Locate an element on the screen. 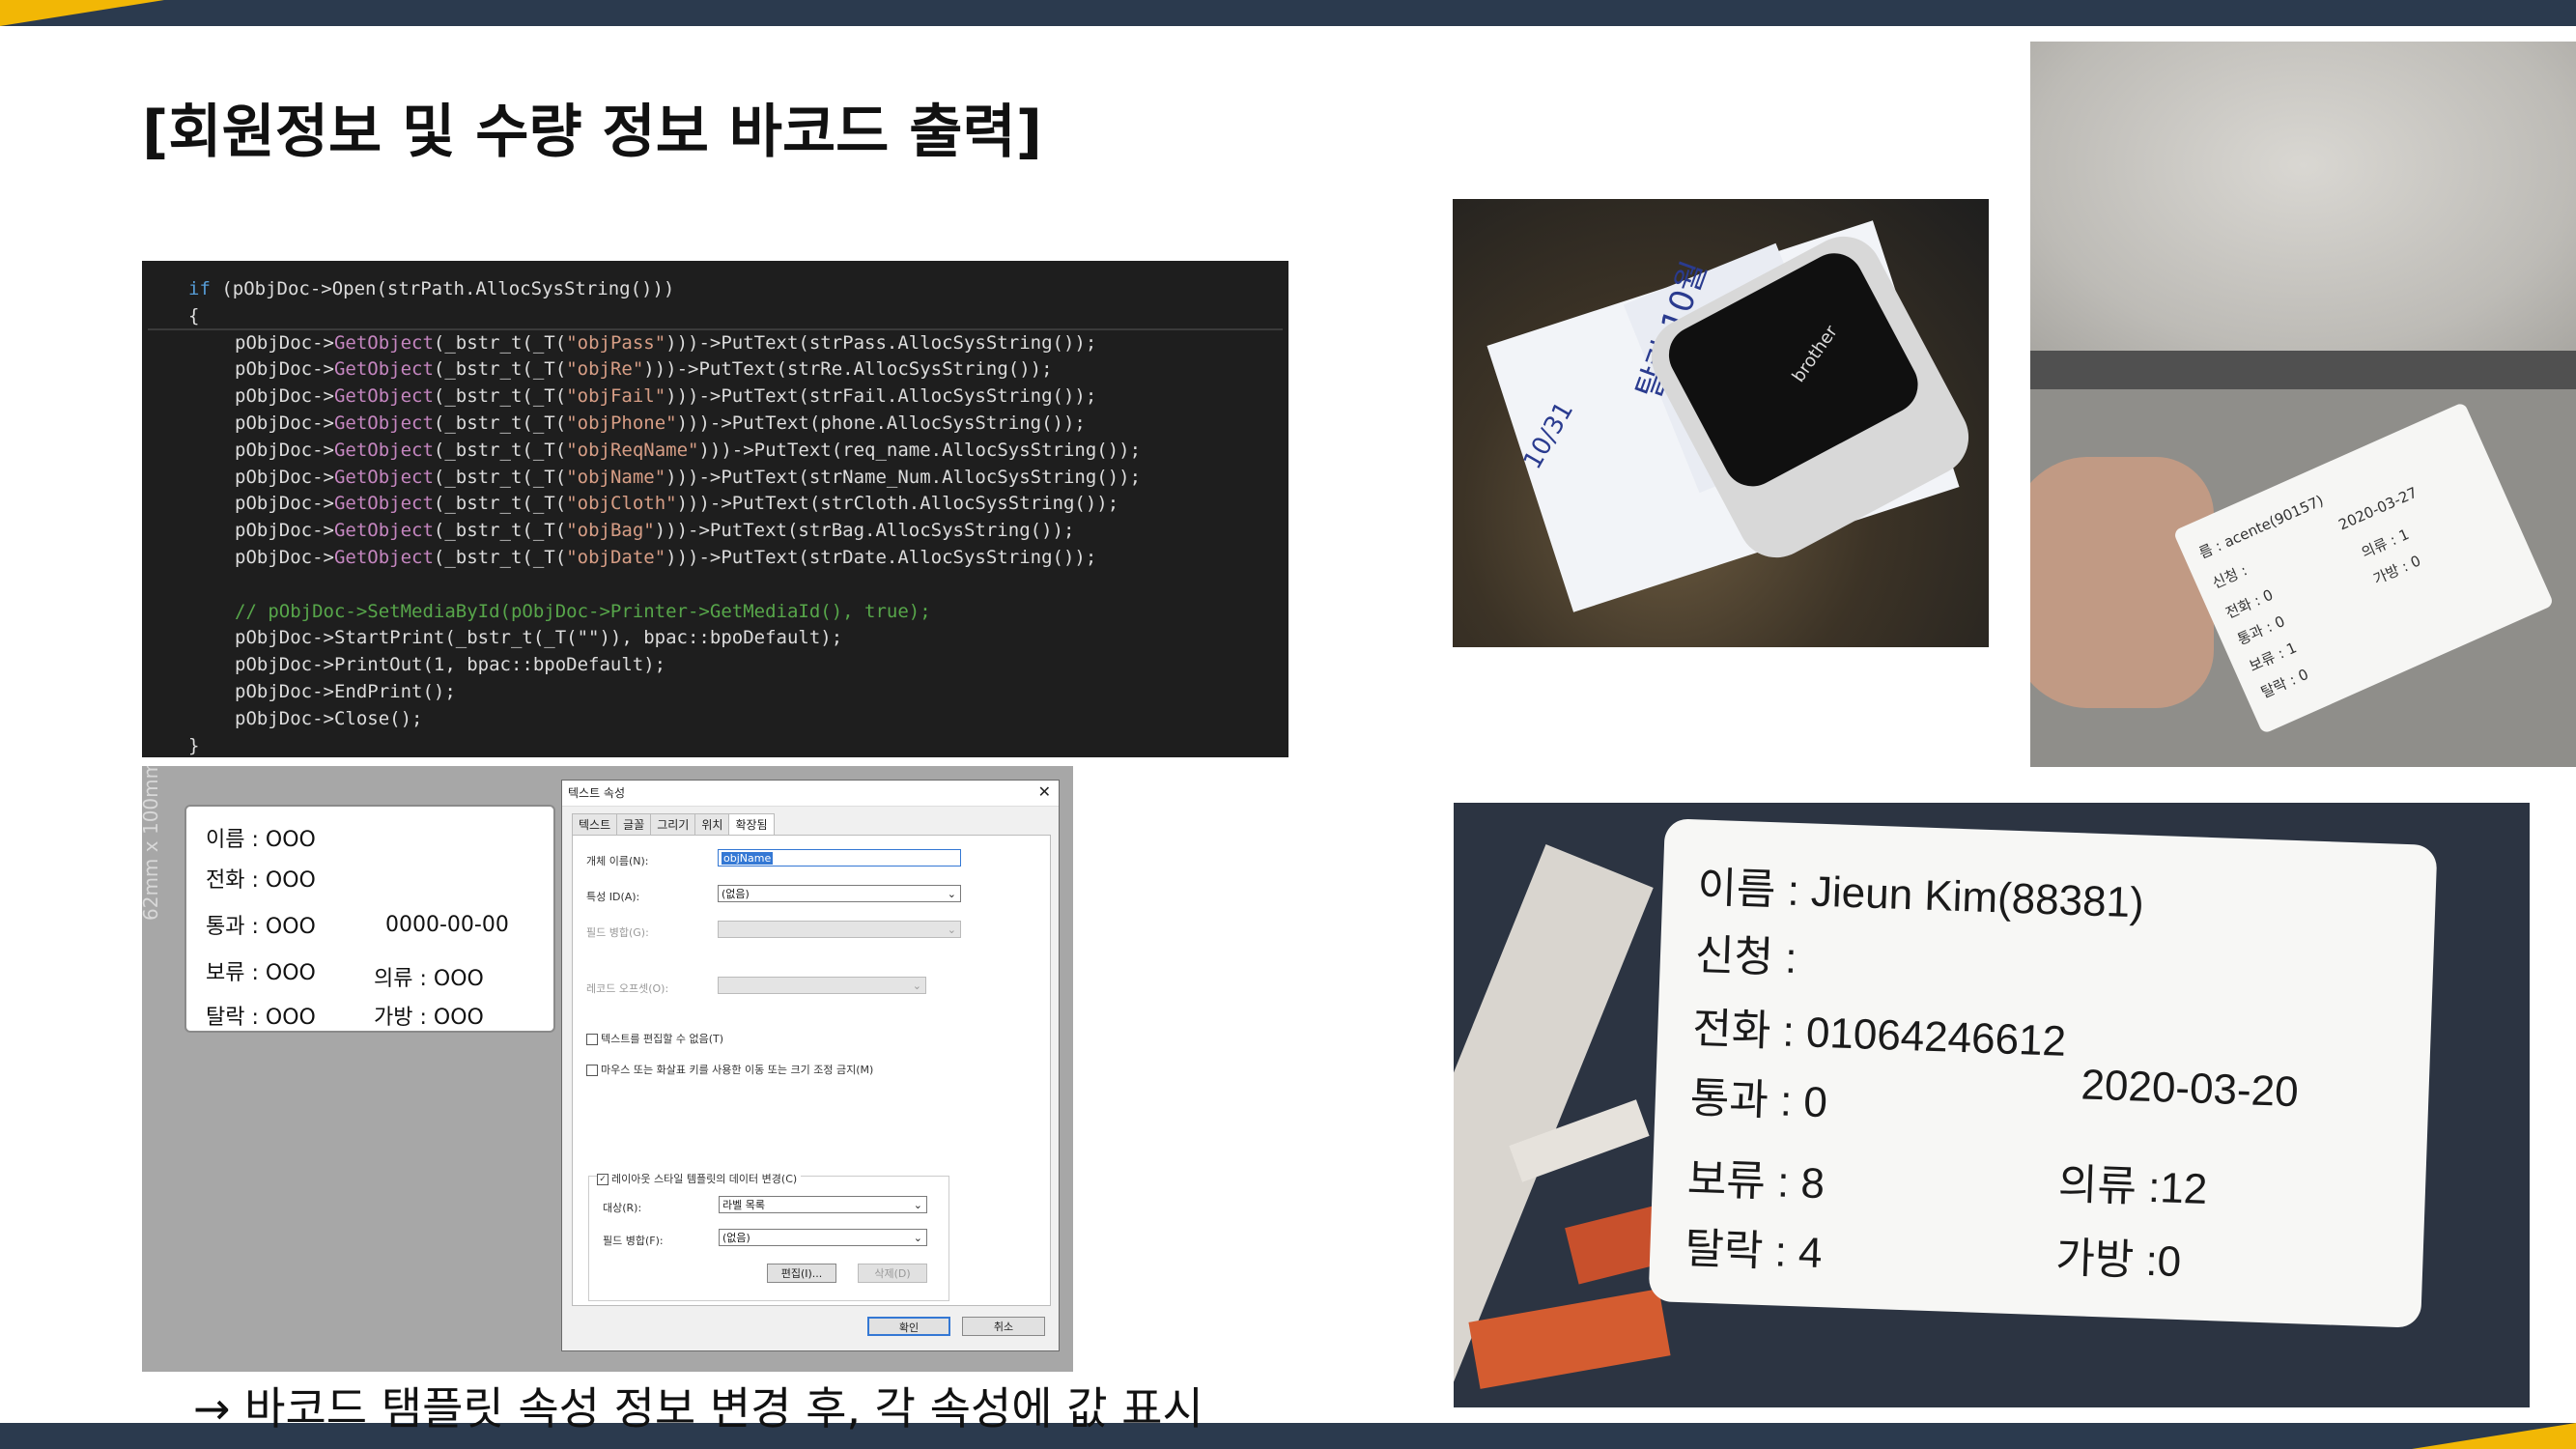  bottom-accent is located at coordinates (2494, 1436).